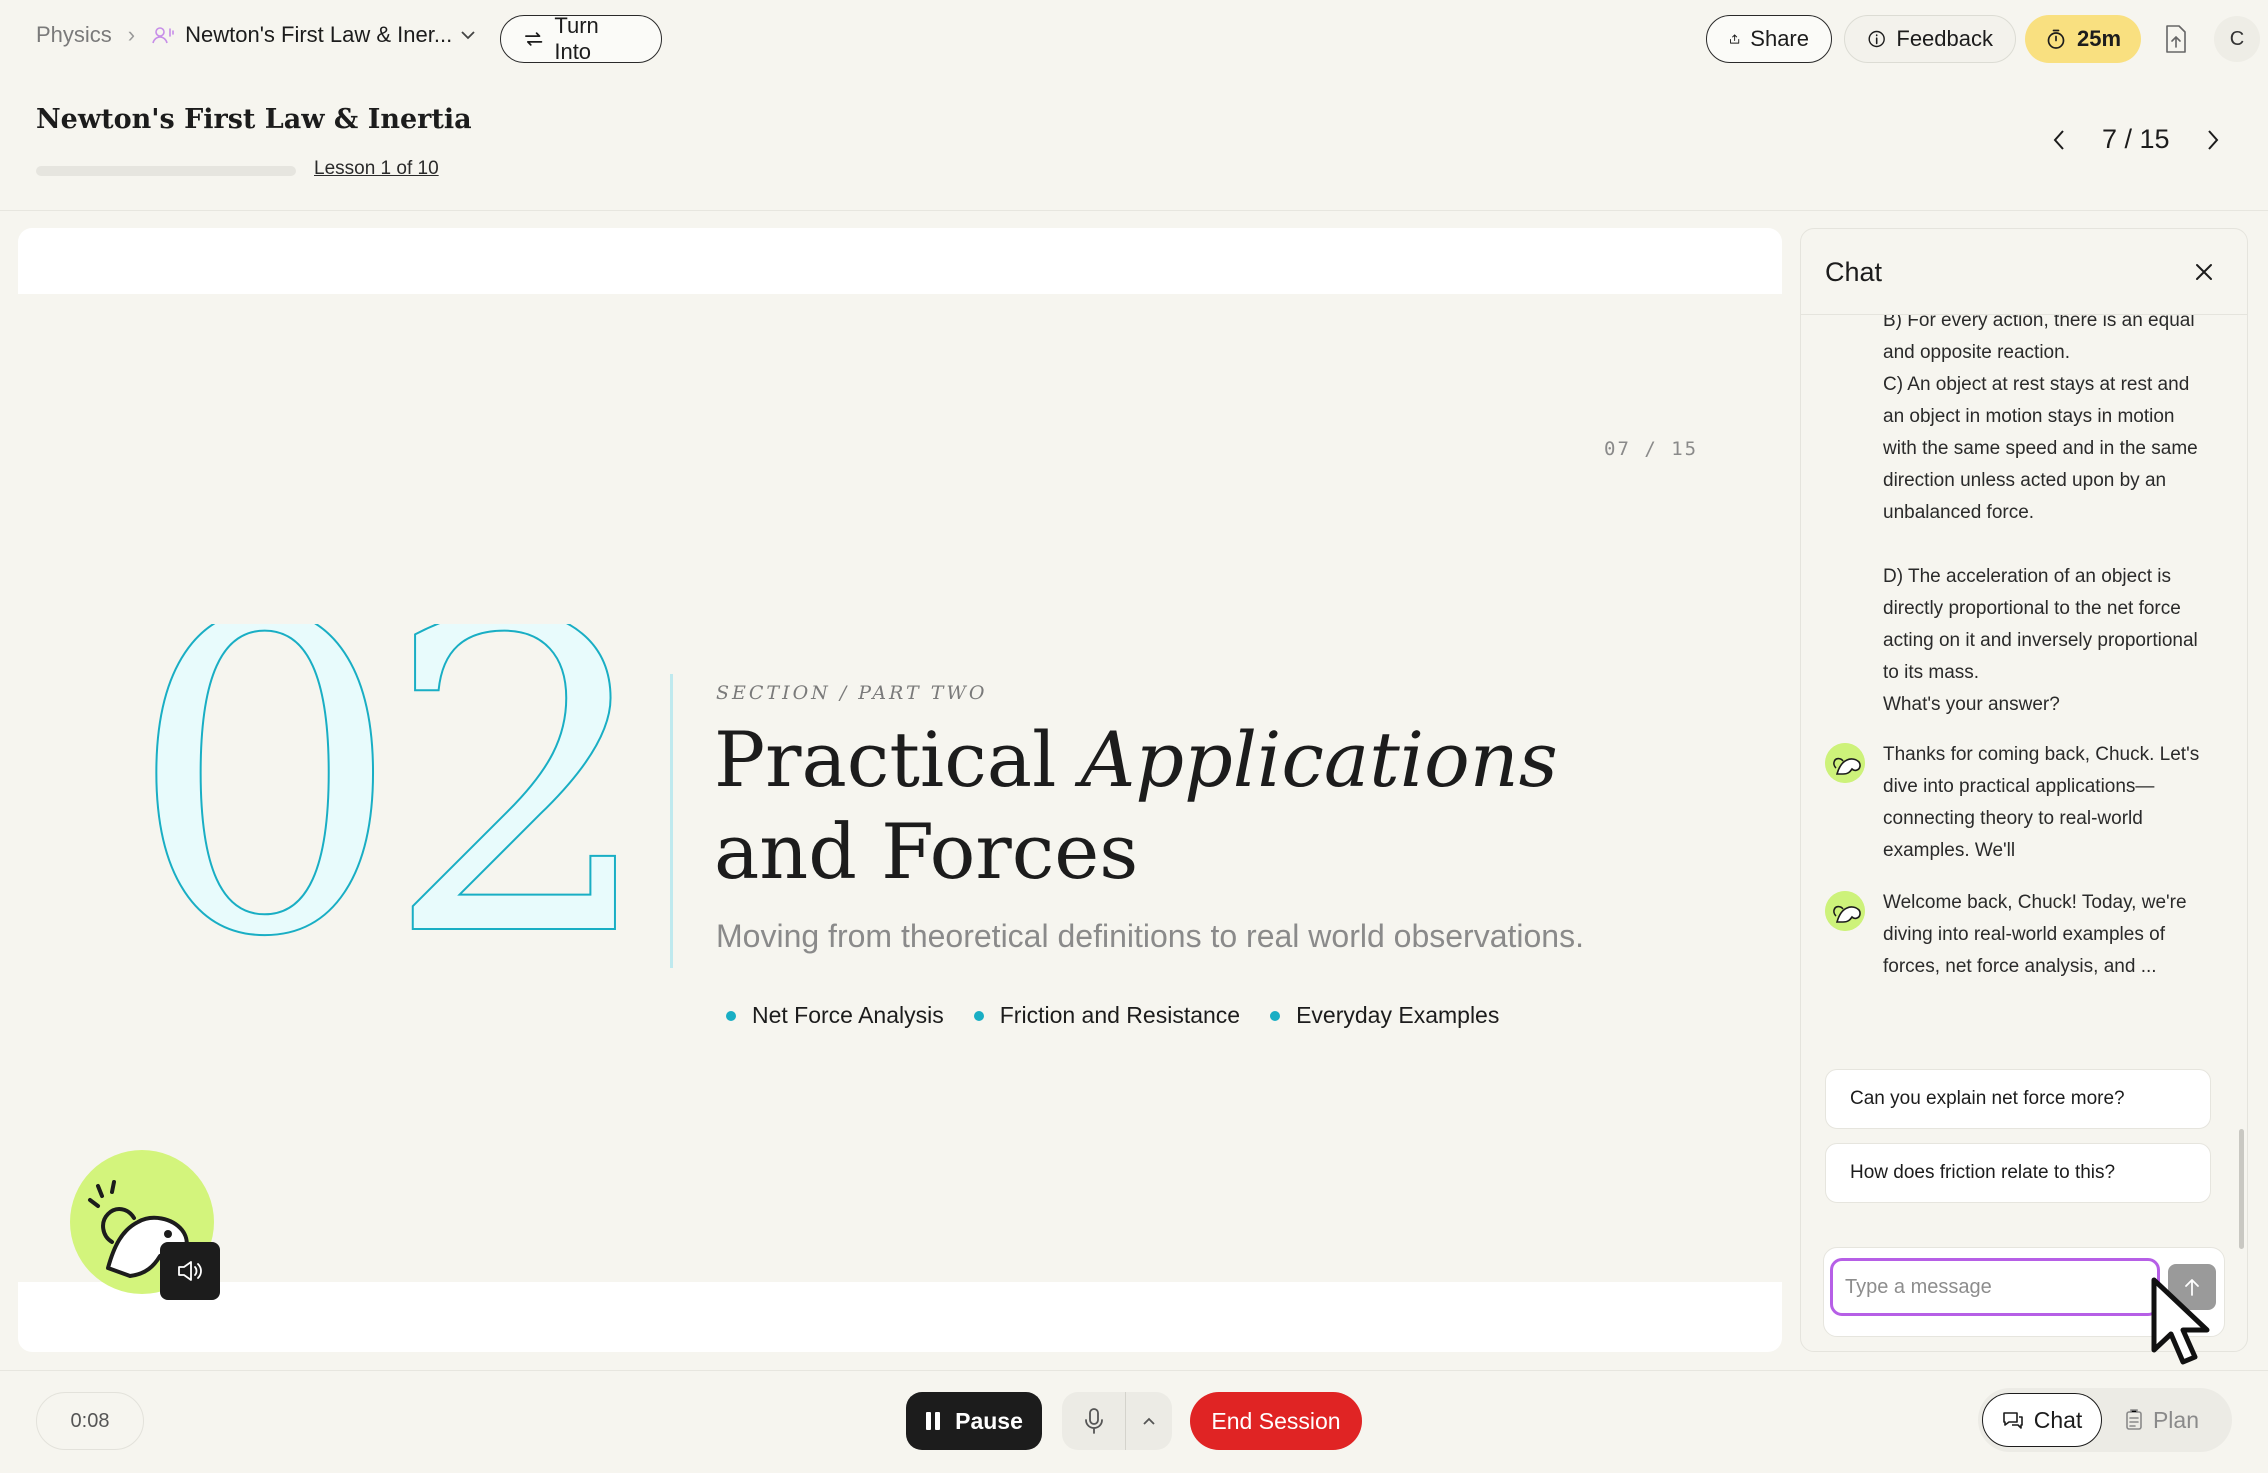 Image resolution: width=2268 pixels, height=1473 pixels. I want to click on accent-divider, so click(671, 821).